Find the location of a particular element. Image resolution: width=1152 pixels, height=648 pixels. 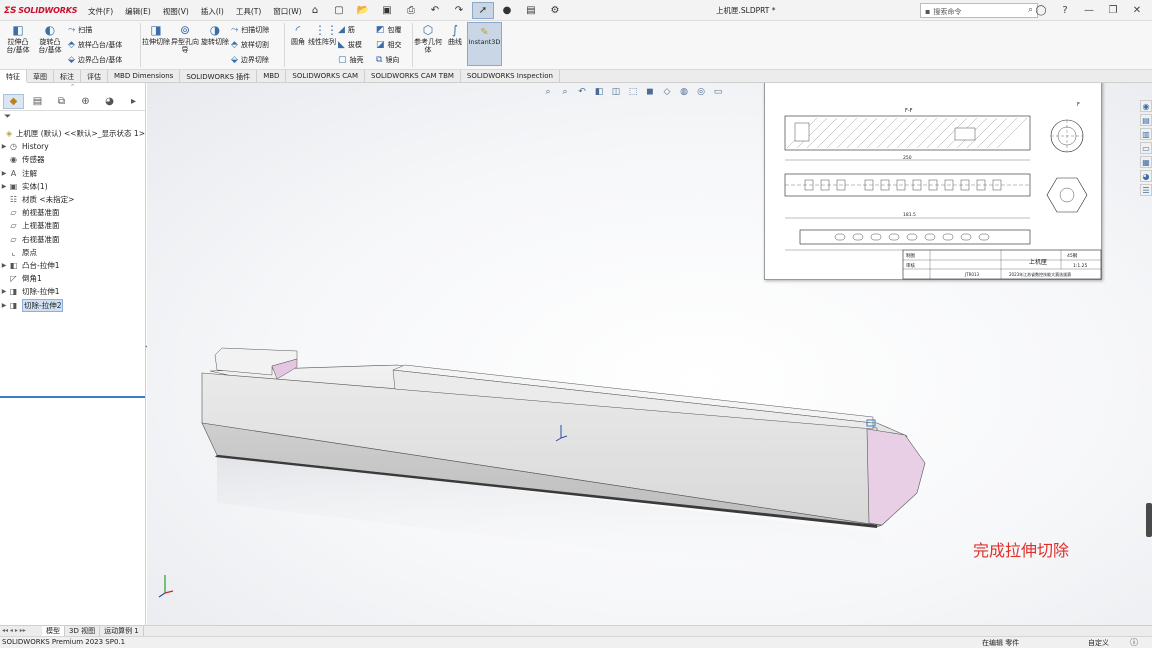

close-icon: ✕ is located at coordinates (1137, 10).